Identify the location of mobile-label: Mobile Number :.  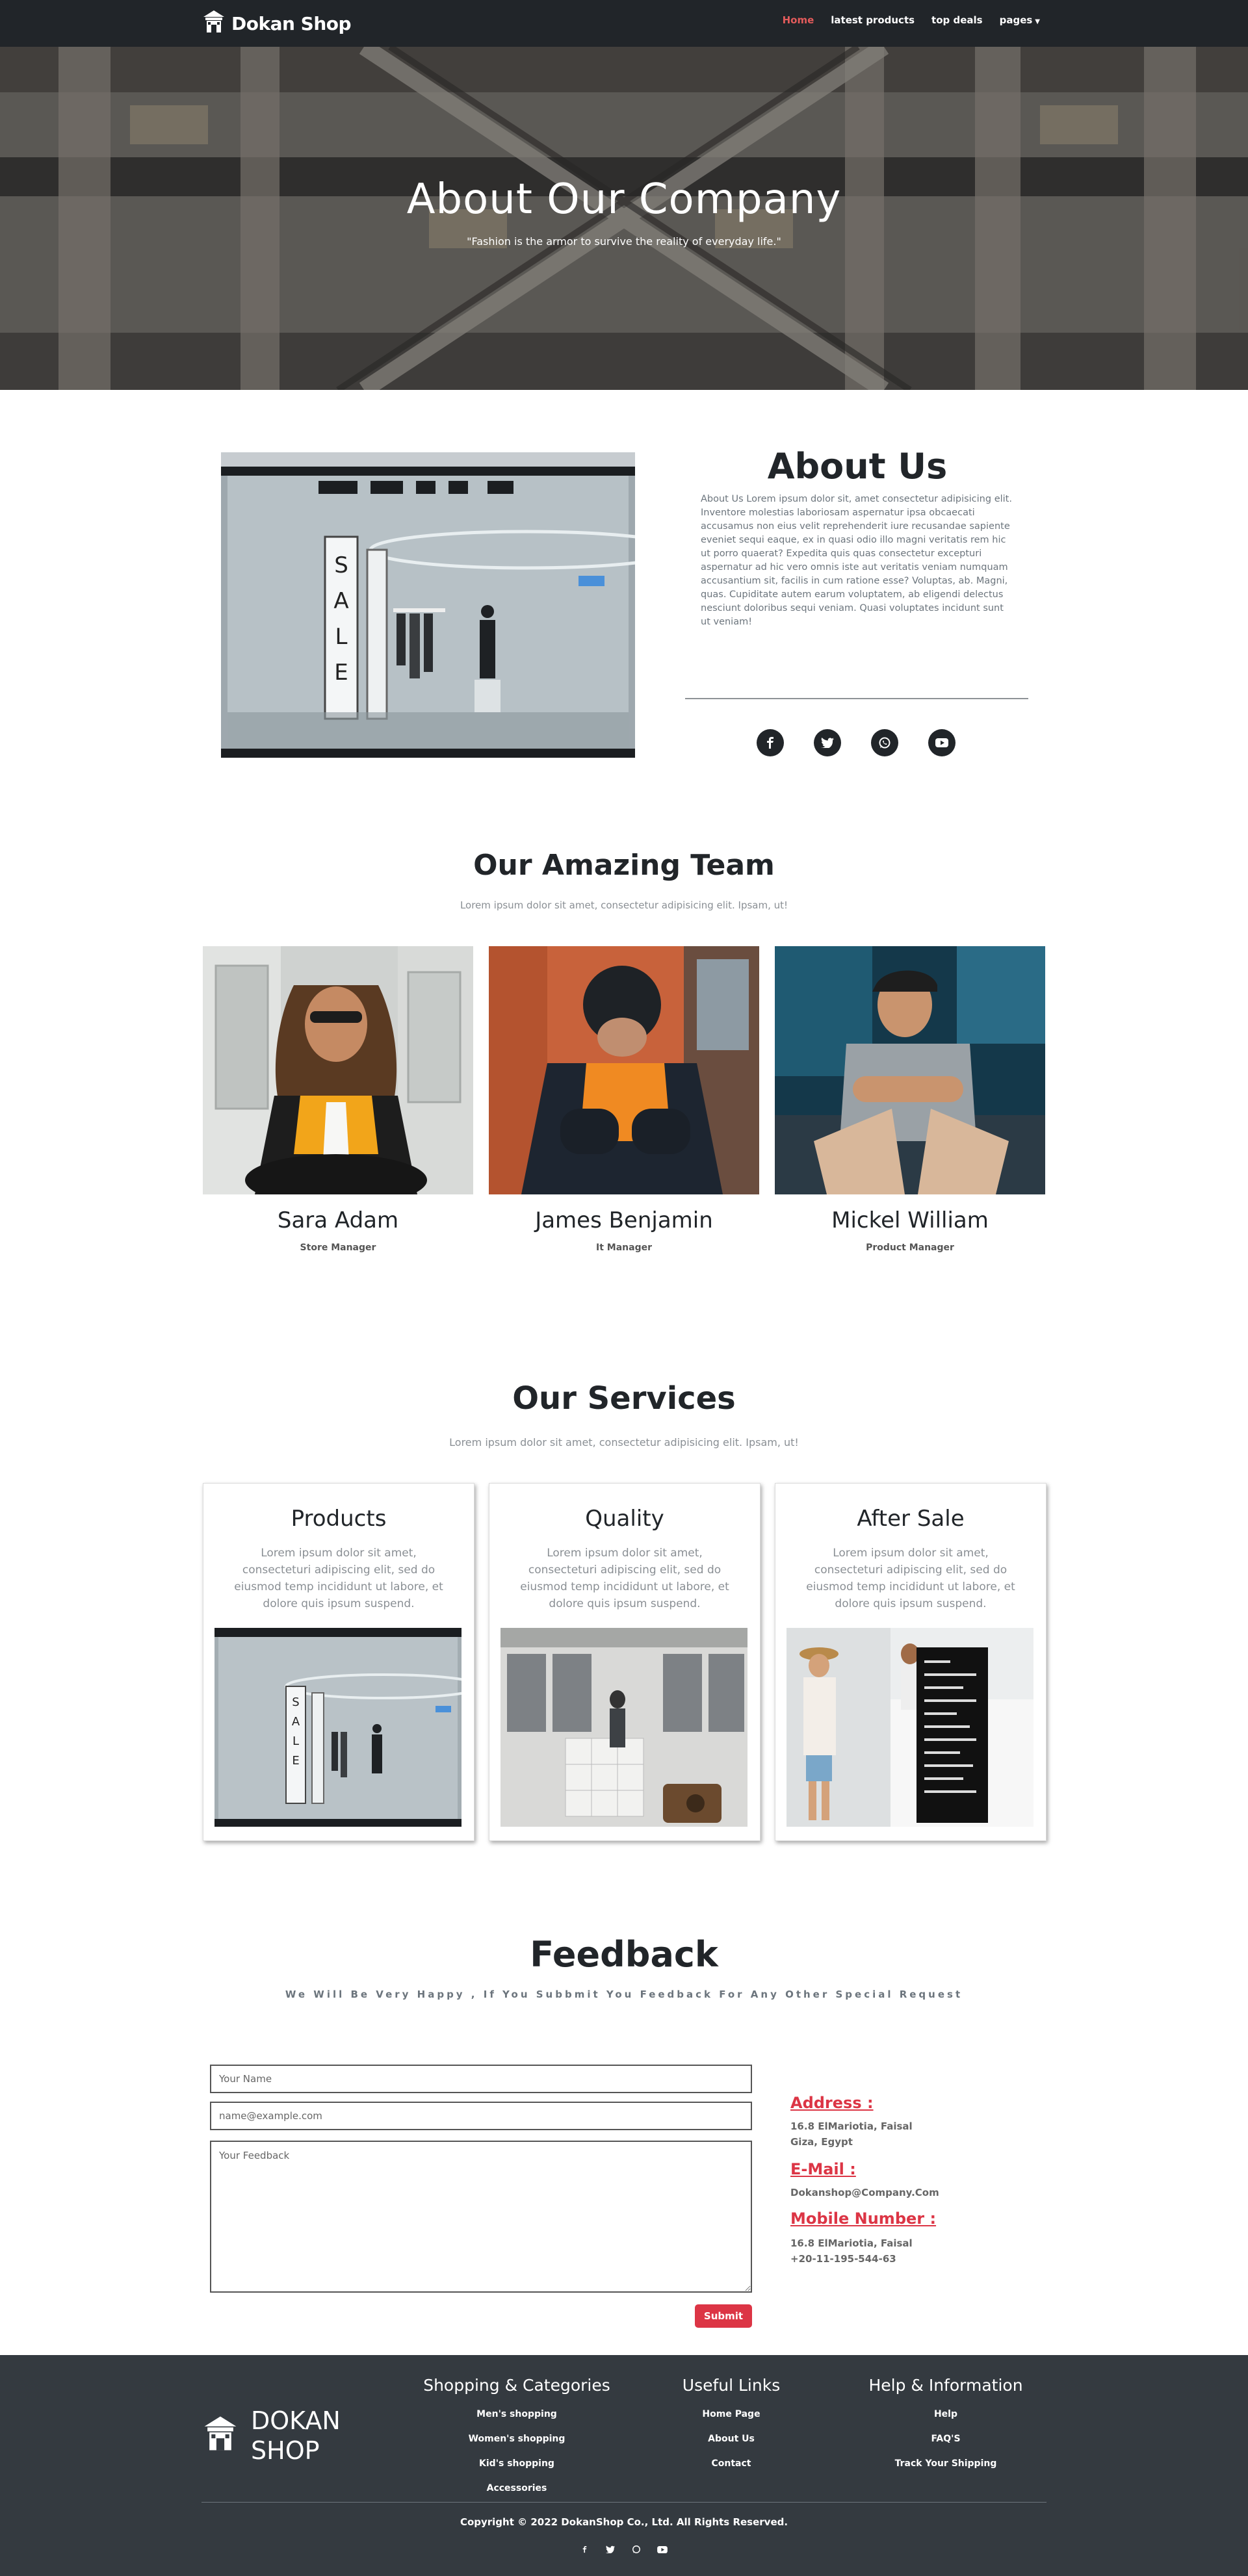
(864, 2218).